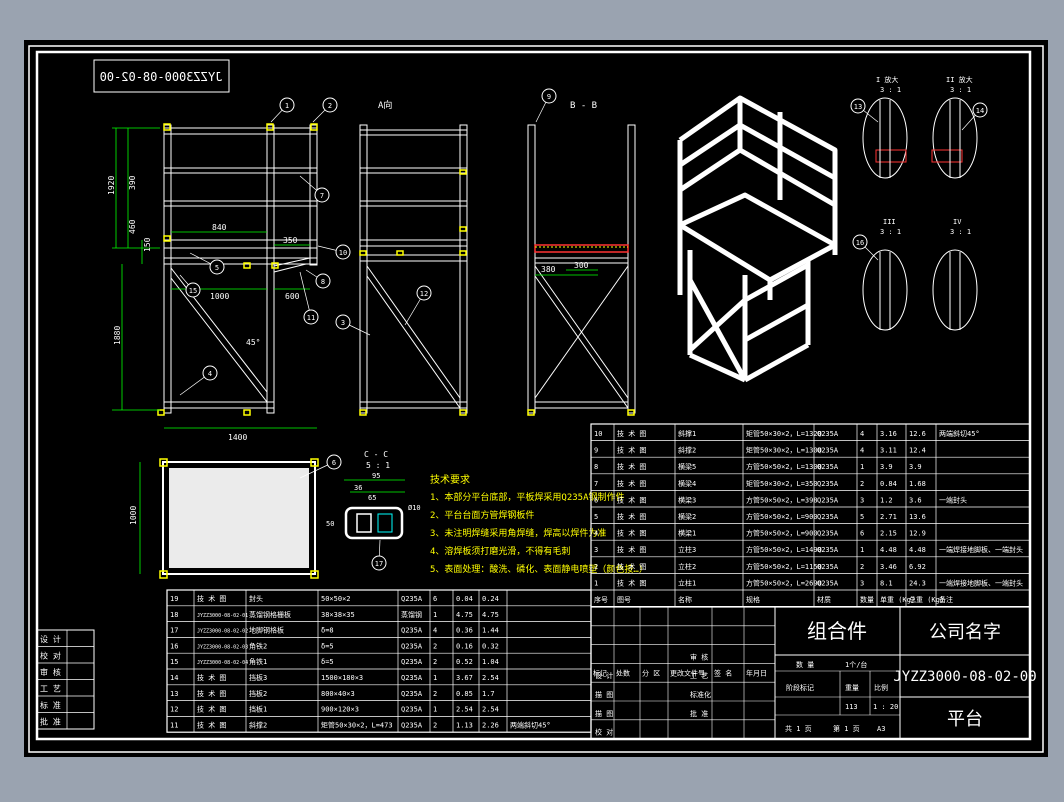 Image resolution: width=1064 pixels, height=802 pixels. I want to click on bom-lower-cell: 两端斜切45°, so click(530, 724).